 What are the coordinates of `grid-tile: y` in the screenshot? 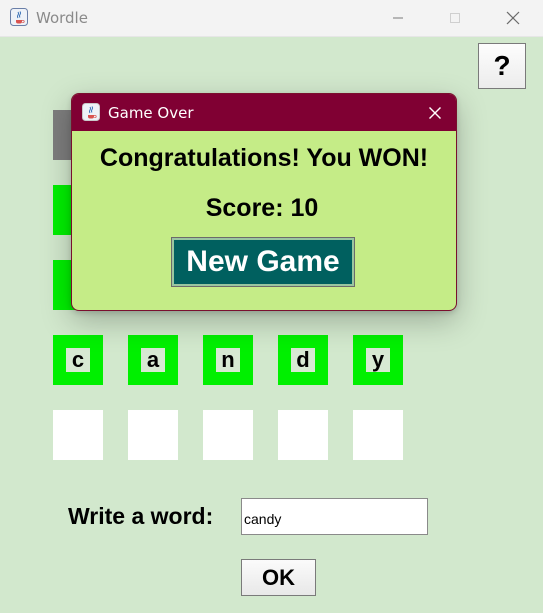 It's located at (378, 360).